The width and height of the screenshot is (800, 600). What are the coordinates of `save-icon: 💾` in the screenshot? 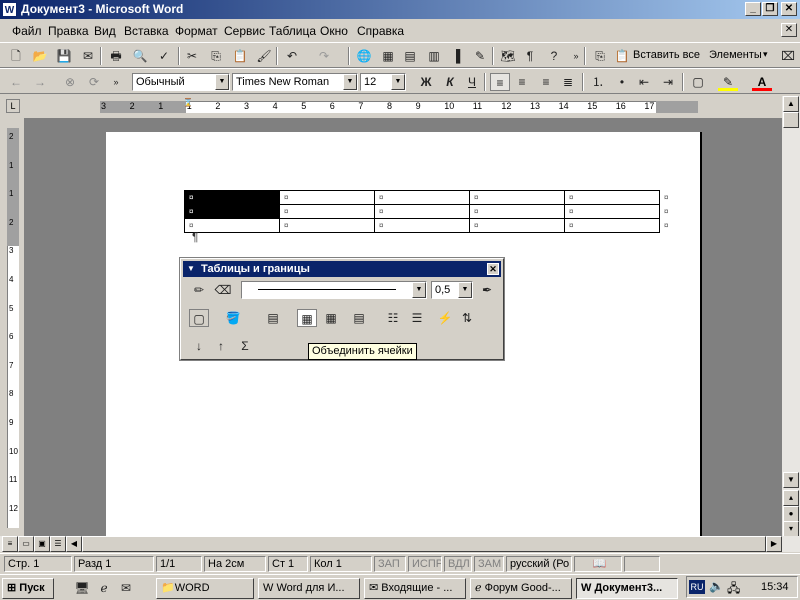 It's located at (64, 56).